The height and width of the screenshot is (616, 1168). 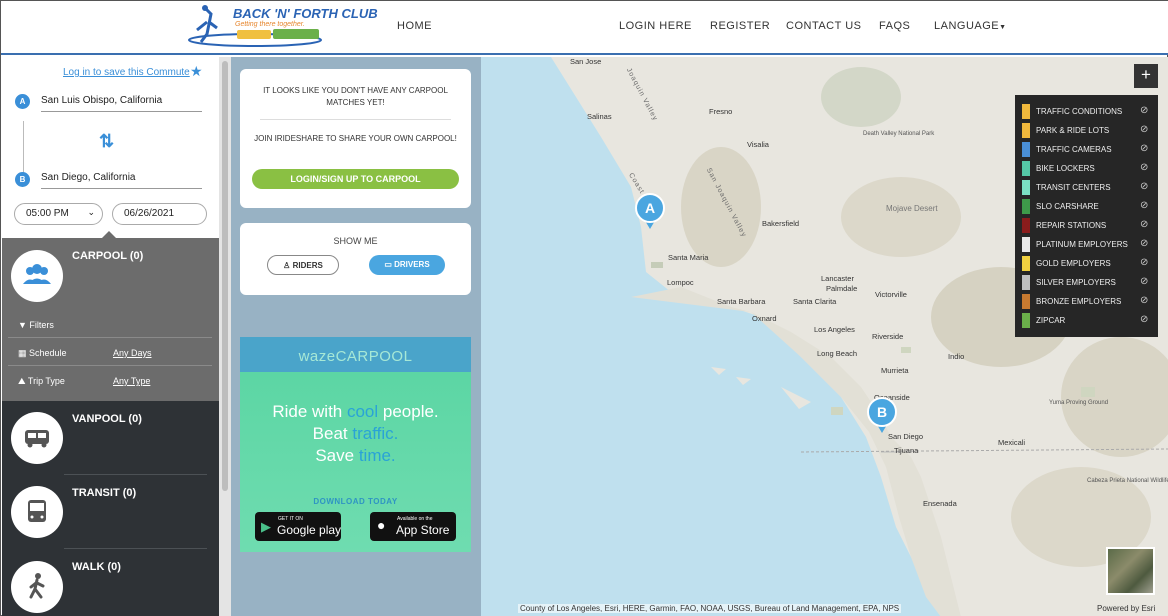 What do you see at coordinates (126, 72) in the screenshot?
I see `save-commute-link: Log in to save this Commute` at bounding box center [126, 72].